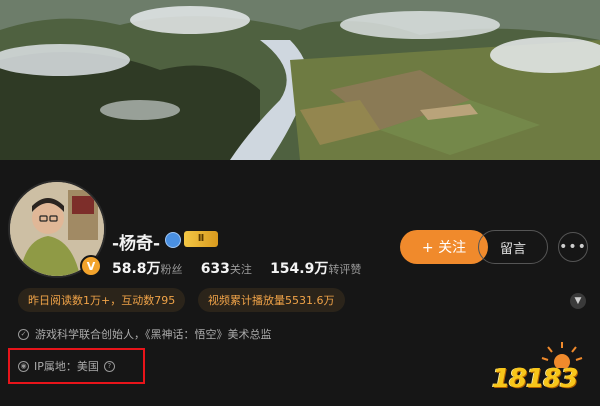 This screenshot has width=600, height=406. What do you see at coordinates (91, 266) in the screenshot?
I see `verified-v-badge: V` at bounding box center [91, 266].